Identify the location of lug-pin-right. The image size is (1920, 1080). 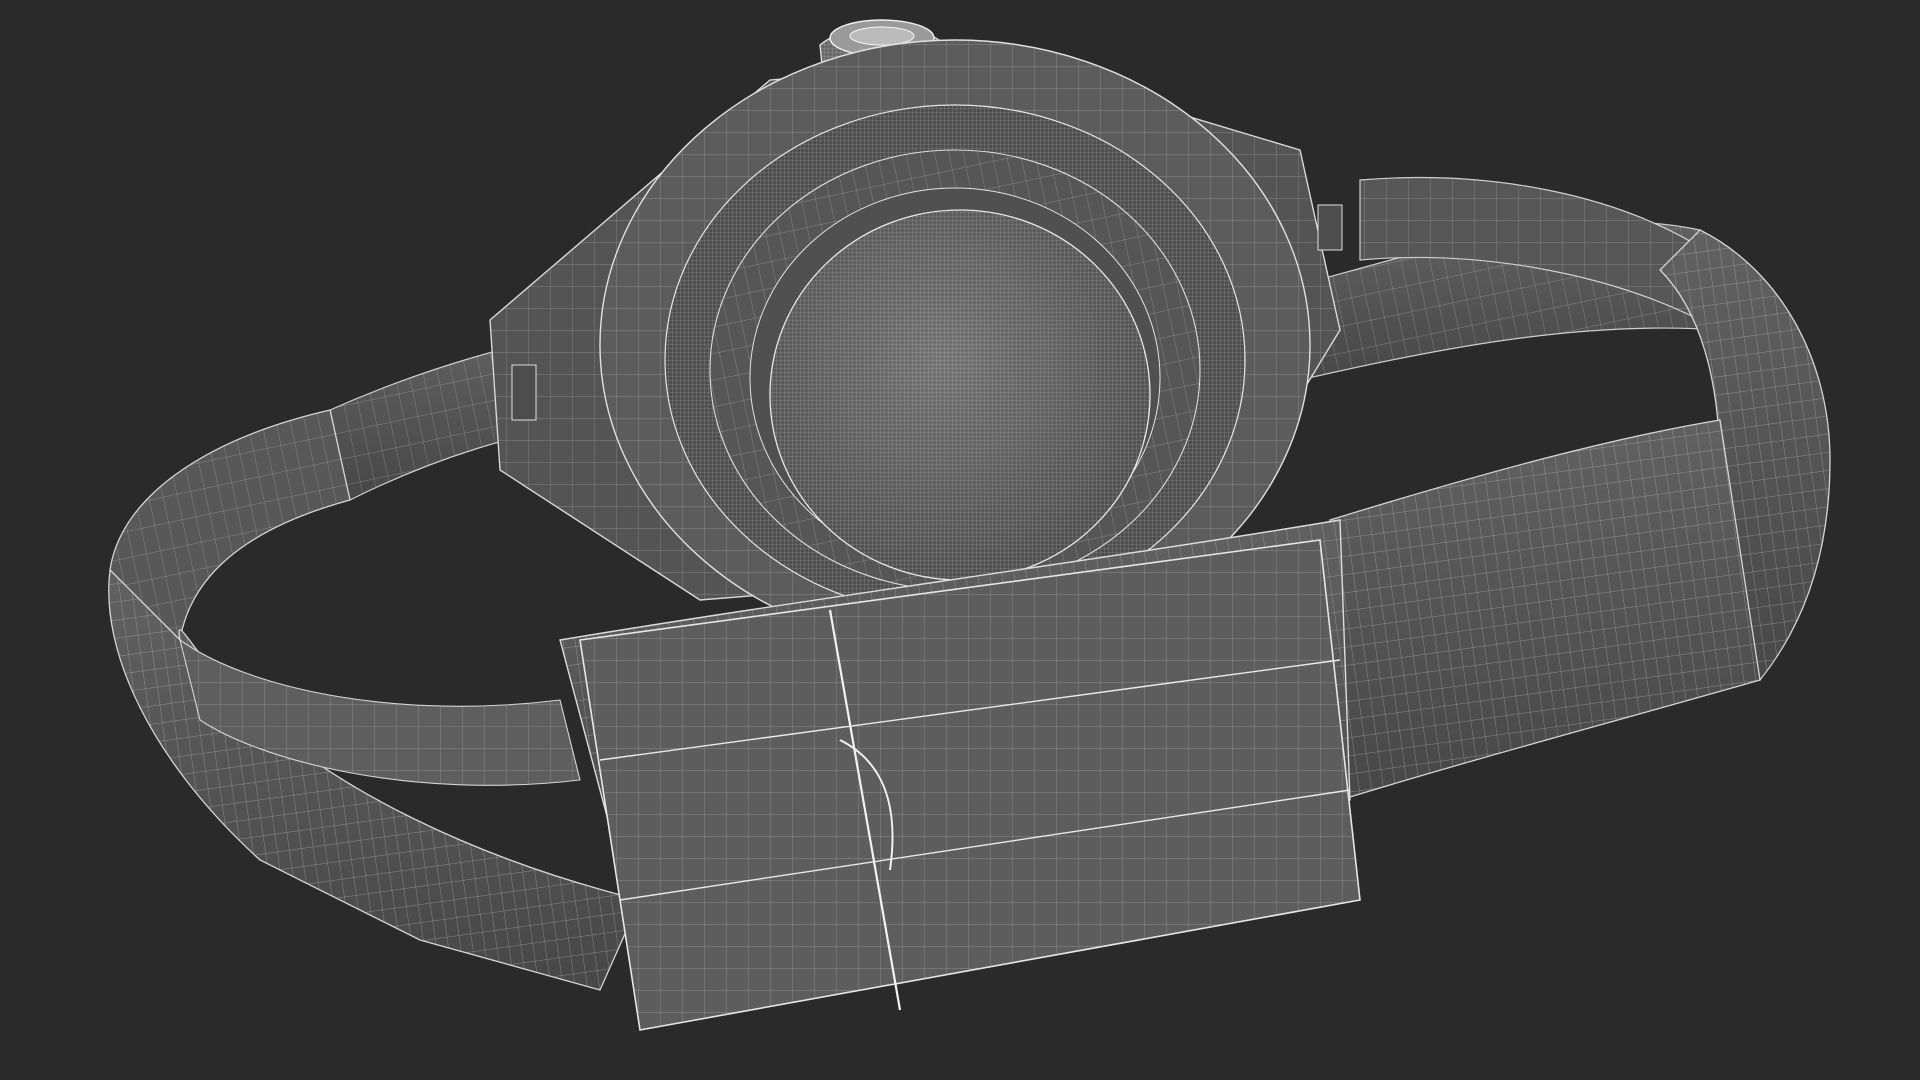
(1330, 227).